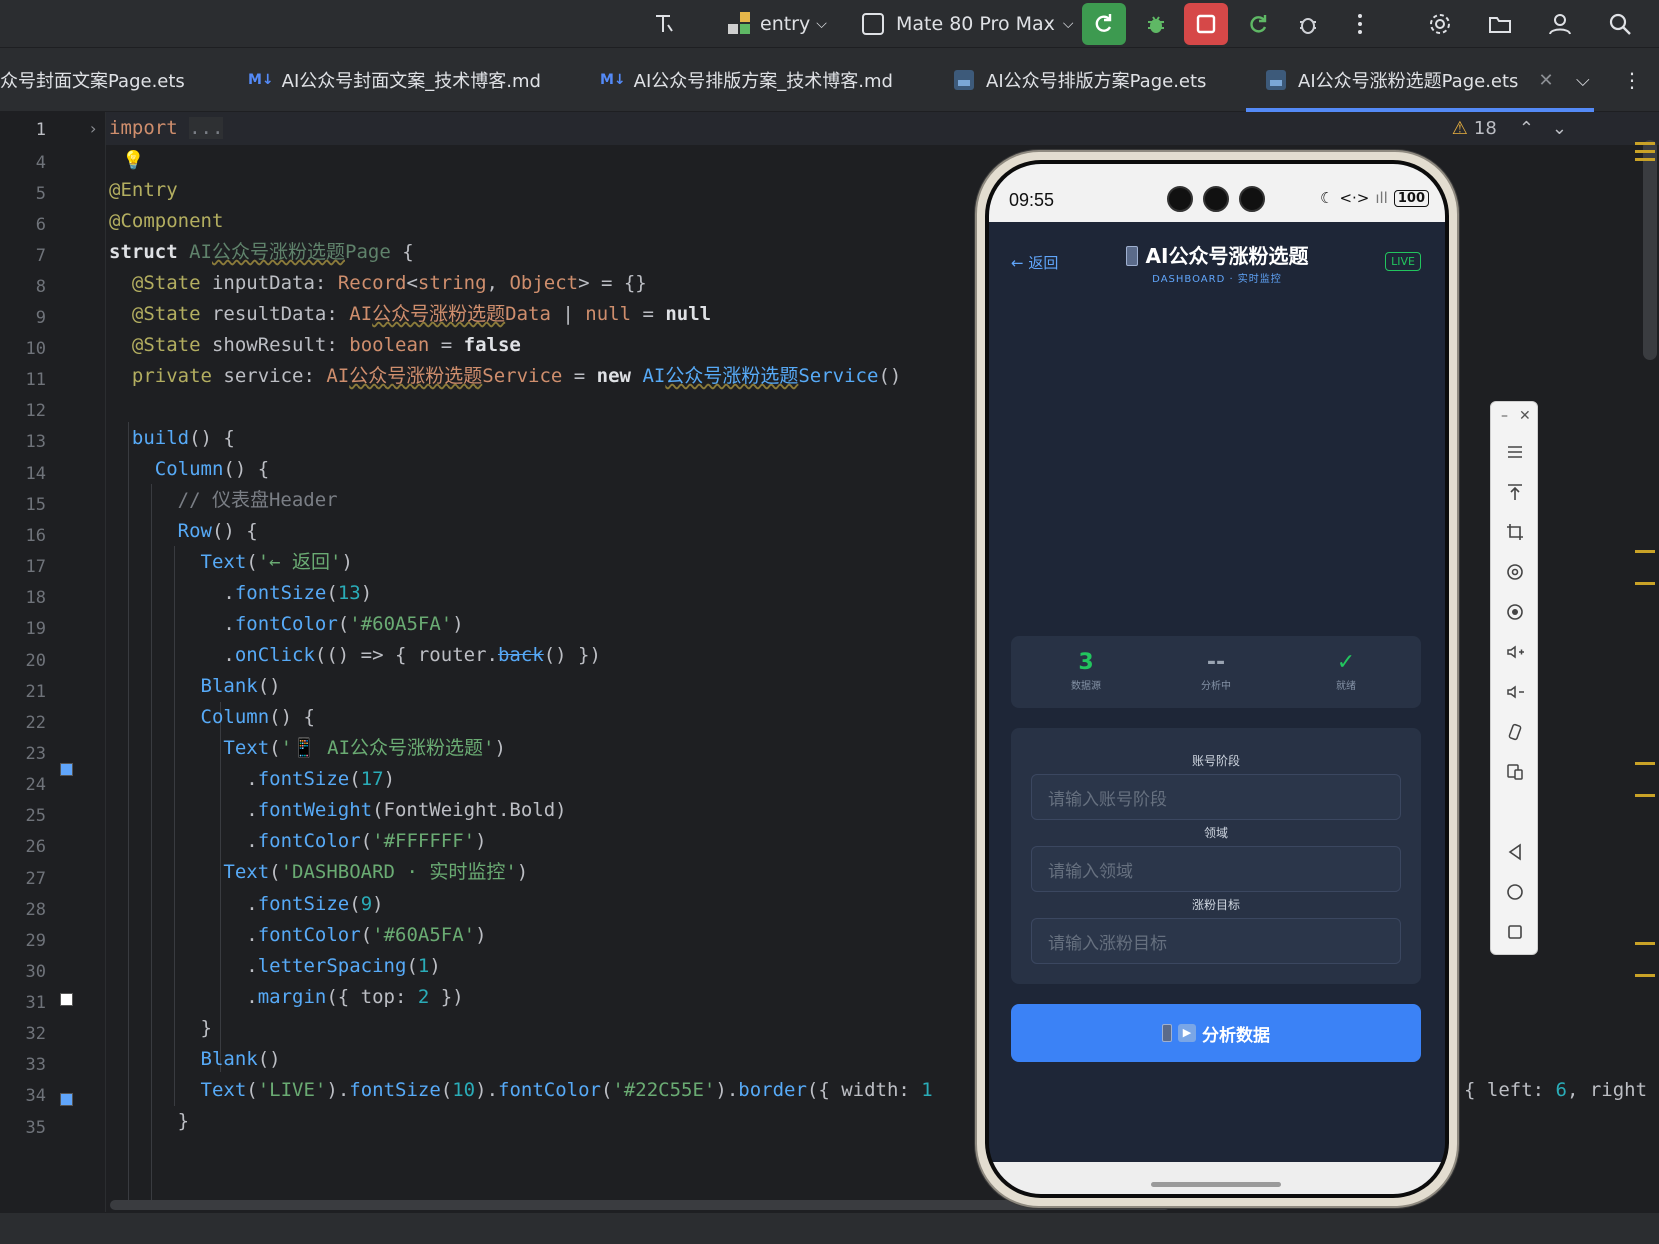 The height and width of the screenshot is (1244, 1659). Describe the element at coordinates (133, 160) in the screenshot. I see `intention-bulb-icon: 💡` at that location.